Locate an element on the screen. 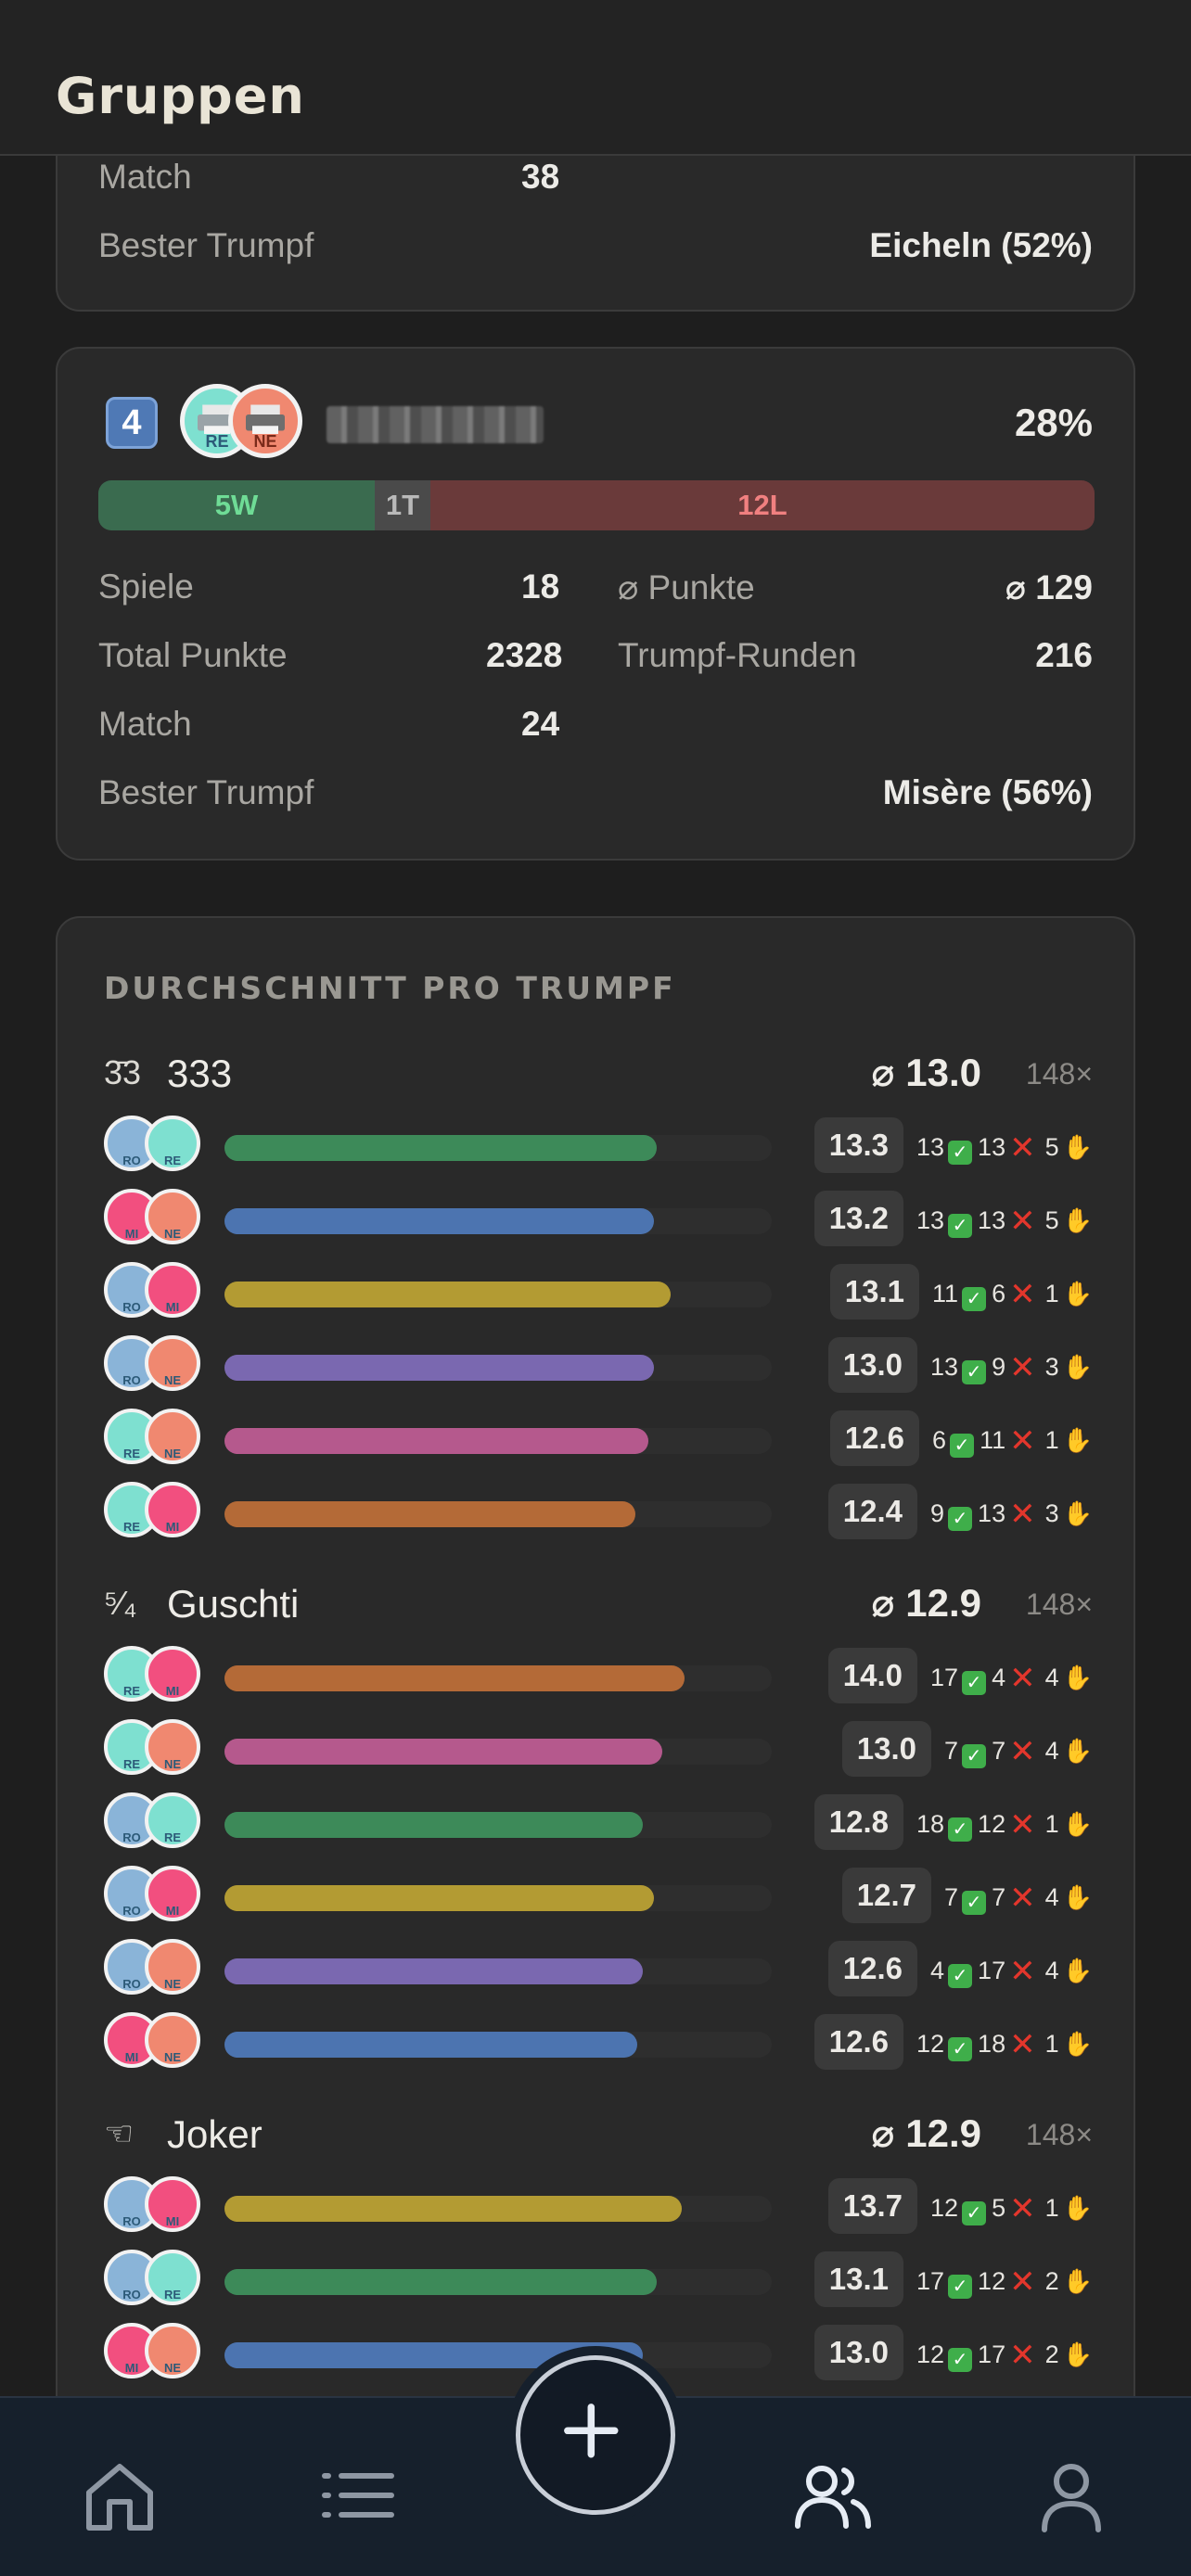 Image resolution: width=1191 pixels, height=2576 pixels. stat-value-spiele: 18 is located at coordinates (540, 586).